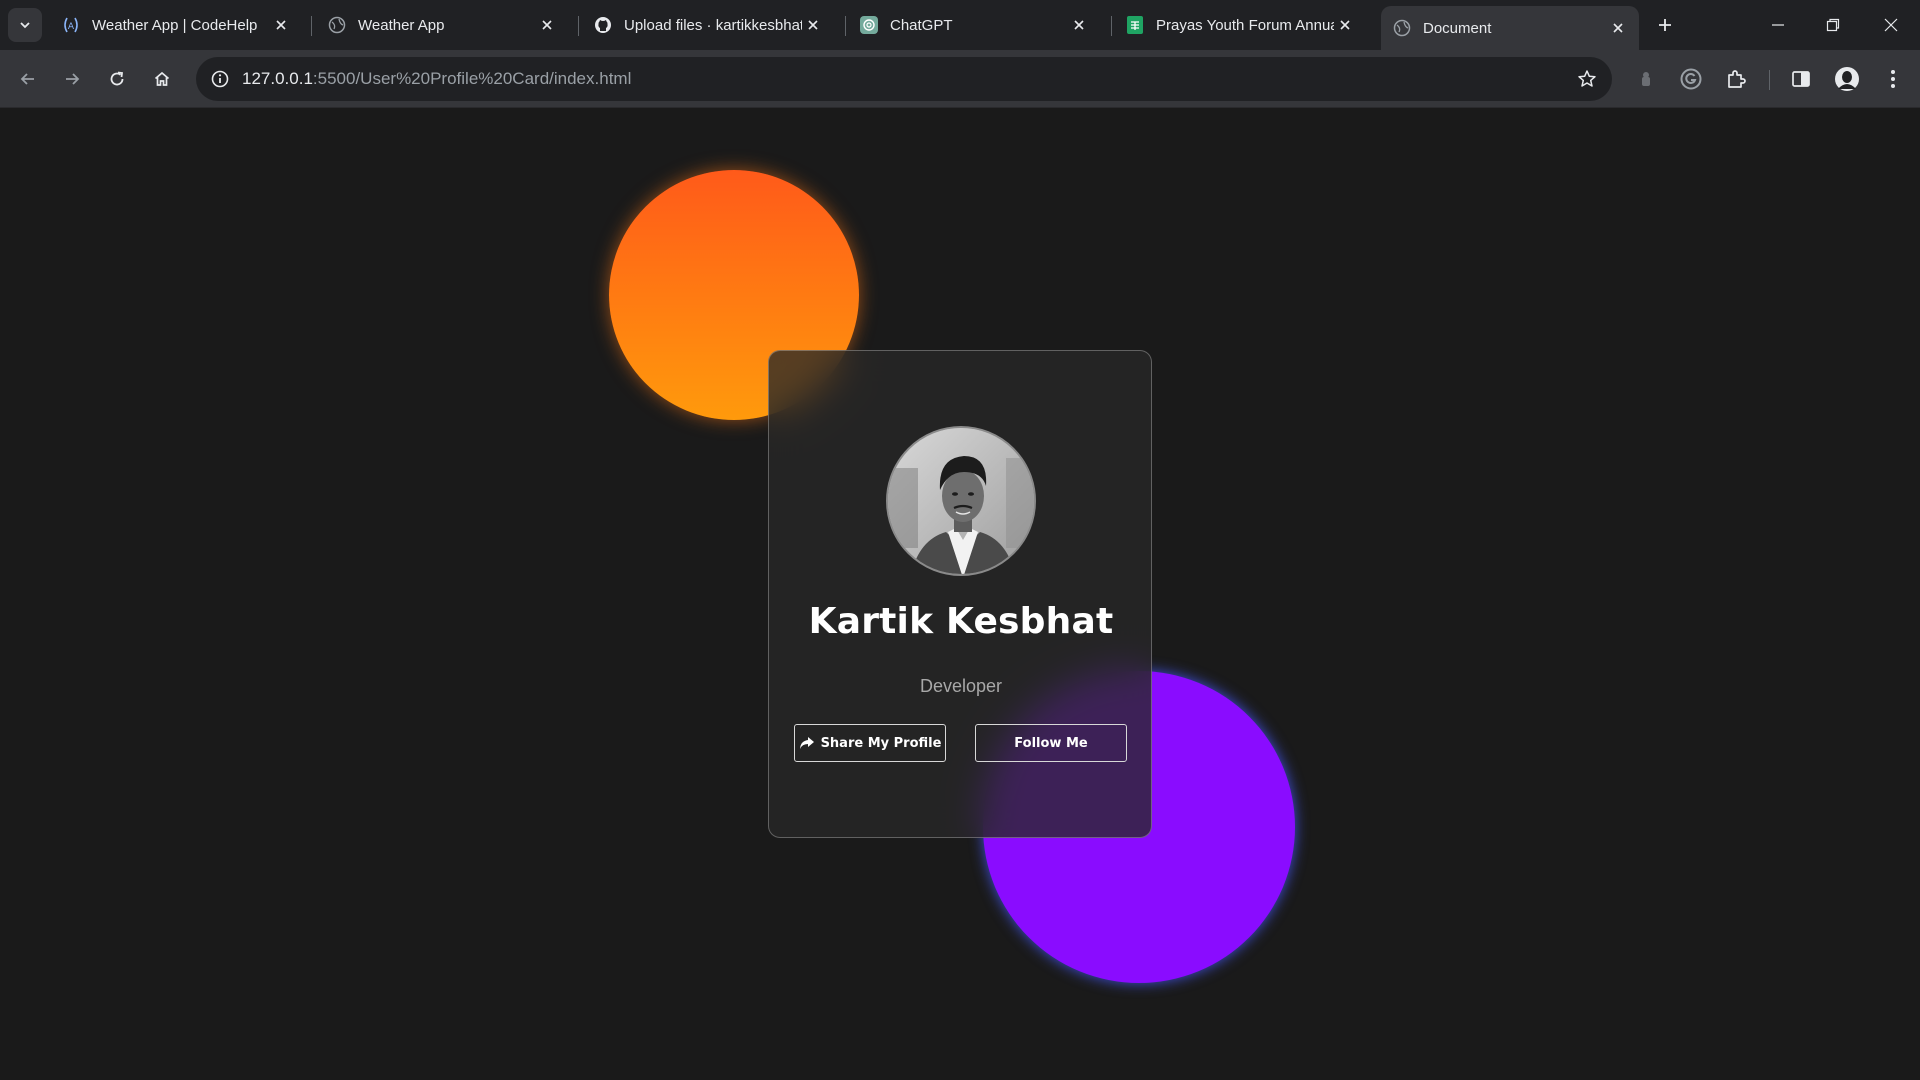 This screenshot has height=1080, width=1920. What do you see at coordinates (472, 78) in the screenshot?
I see `url-path: :5500/User%20Profile%20Card/index.html` at bounding box center [472, 78].